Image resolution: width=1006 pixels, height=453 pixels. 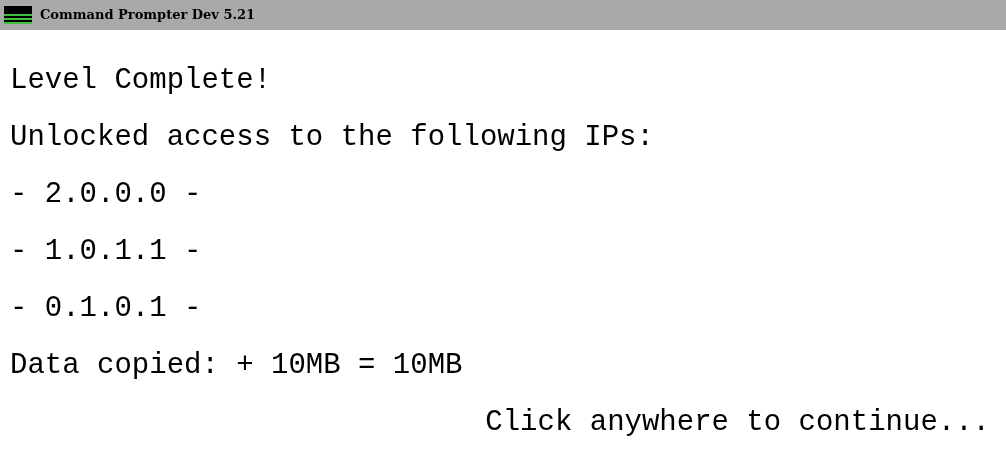 I want to click on console-line: Data copied: + 10MB = 10MB, so click(x=236, y=365).